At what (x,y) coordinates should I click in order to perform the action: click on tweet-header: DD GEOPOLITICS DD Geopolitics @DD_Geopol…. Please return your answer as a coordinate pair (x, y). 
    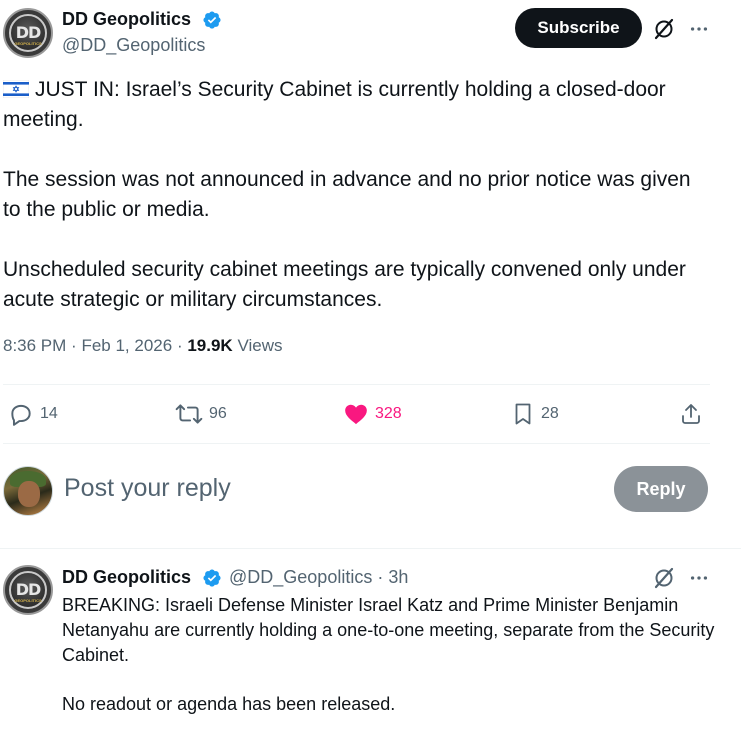
    Looking at the image, I should click on (370, 35).